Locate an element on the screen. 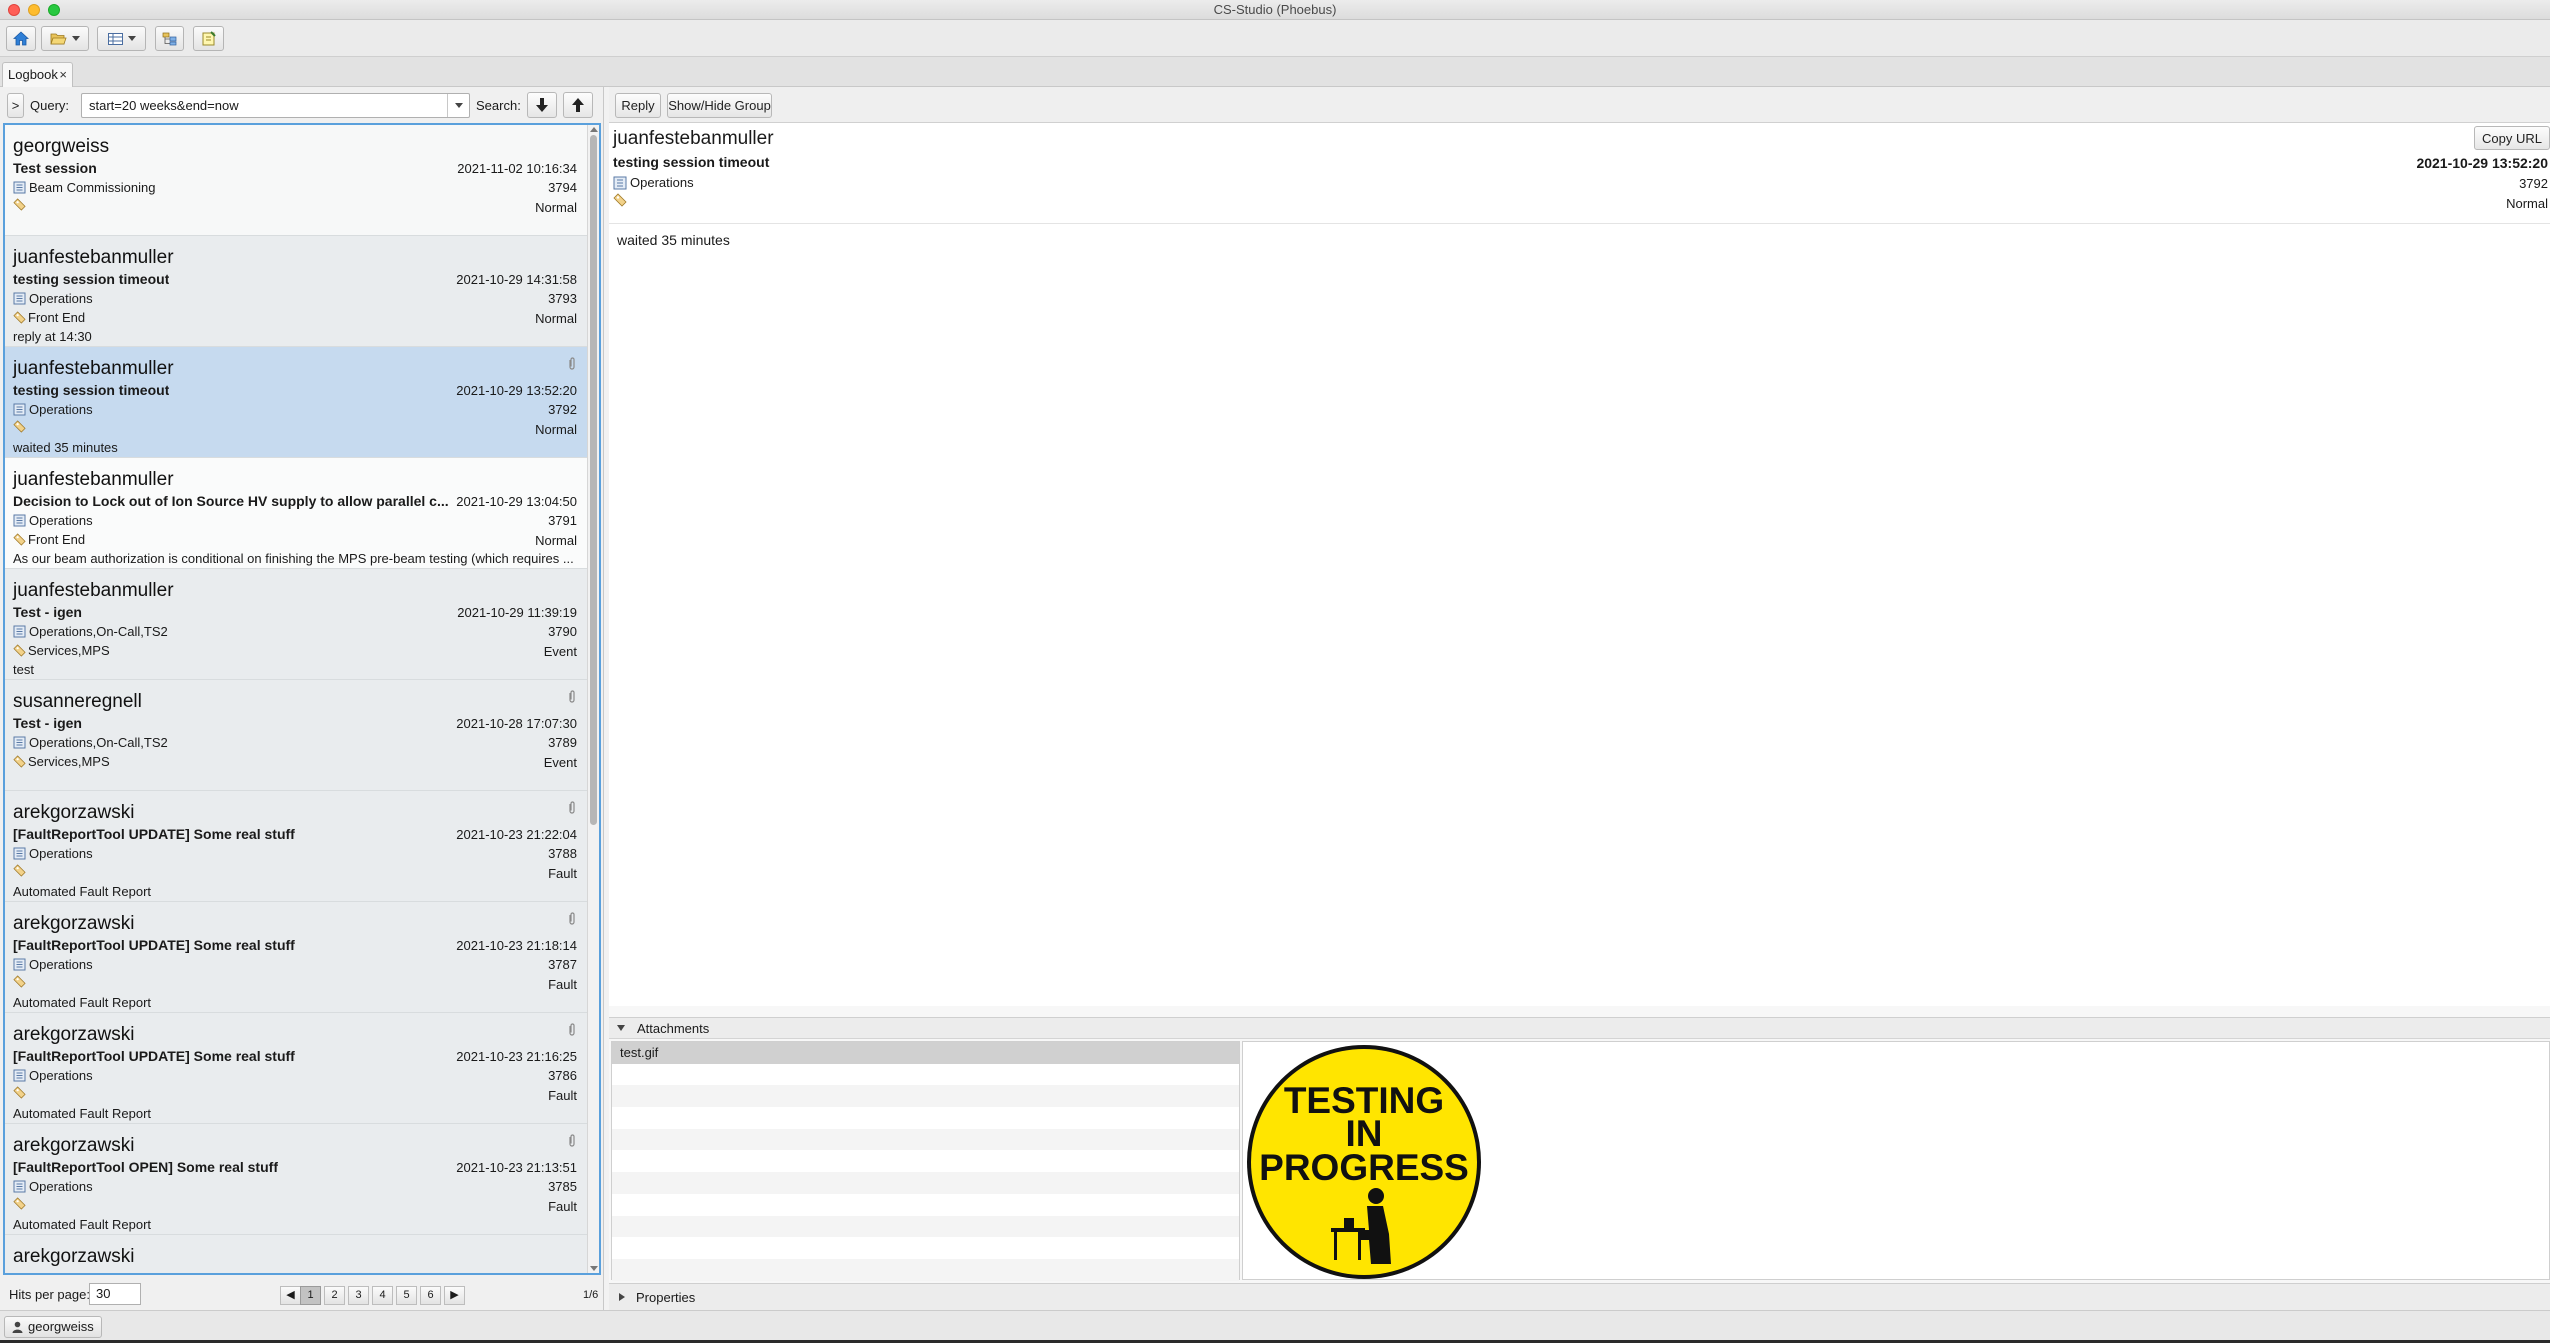 The width and height of the screenshot is (2550, 1343). note-icon is located at coordinates (209, 38).